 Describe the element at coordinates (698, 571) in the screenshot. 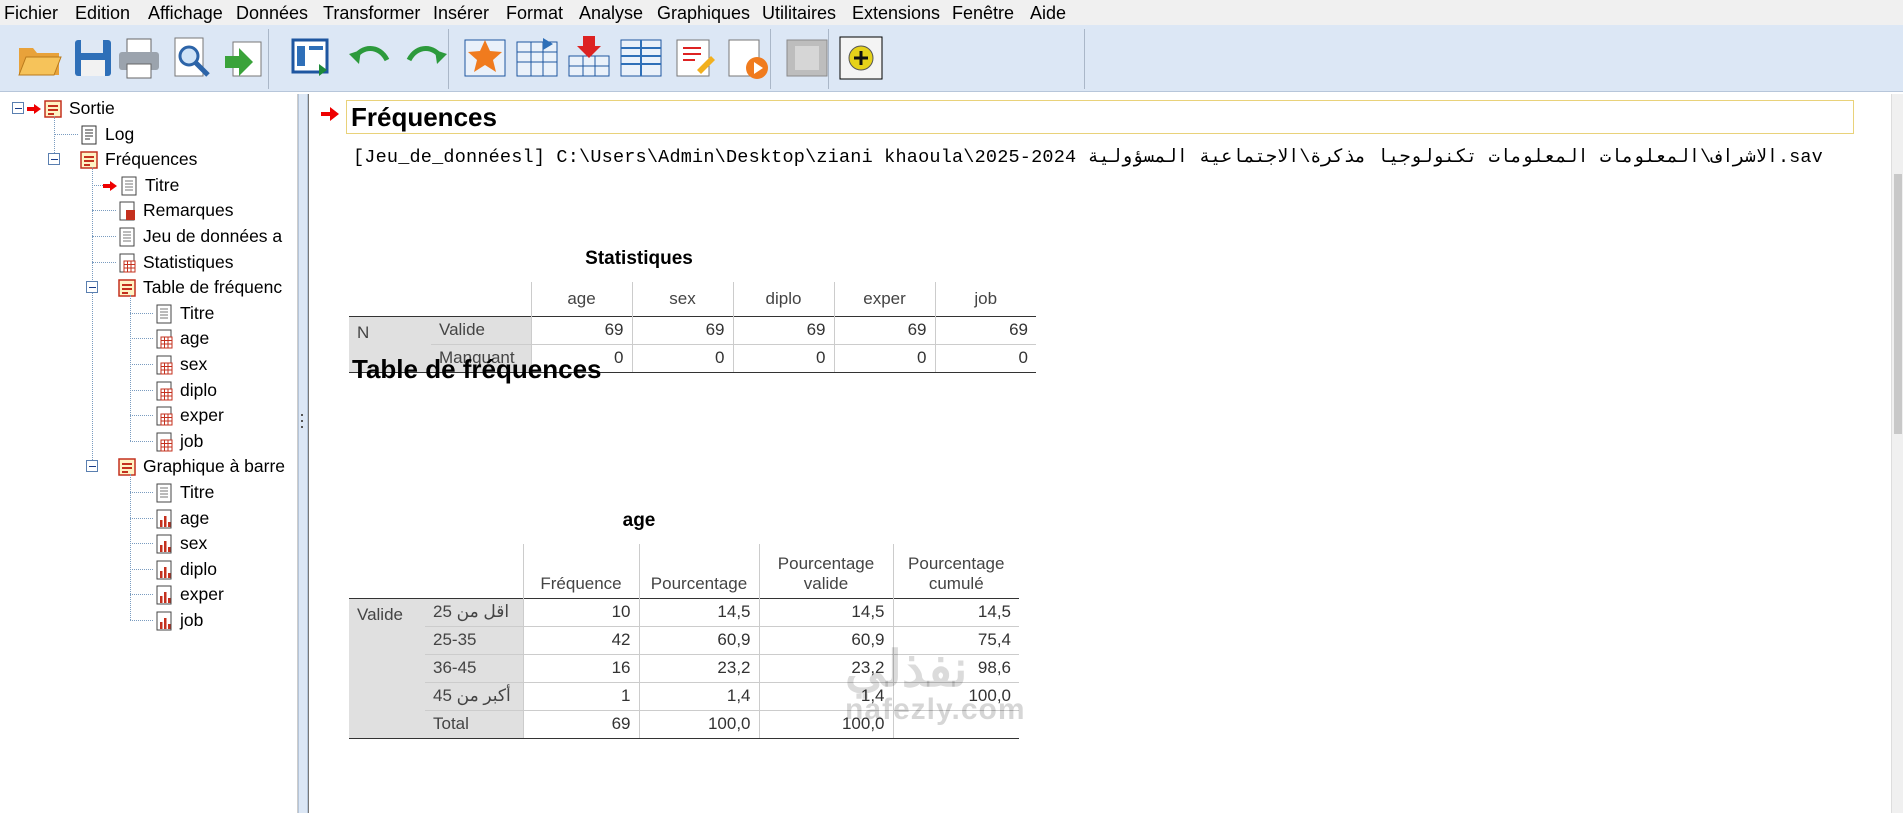

I see `age-col-header: Pourcentage` at that location.